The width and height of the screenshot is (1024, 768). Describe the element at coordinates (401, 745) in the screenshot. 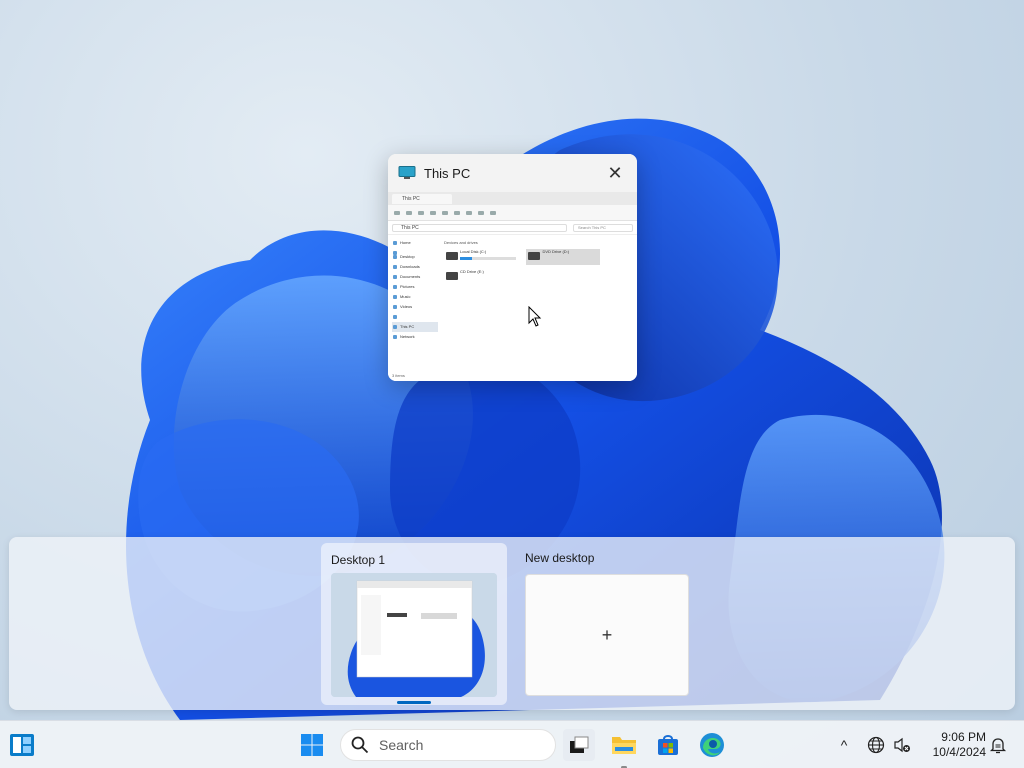

I see `search-placeholder: Search` at that location.